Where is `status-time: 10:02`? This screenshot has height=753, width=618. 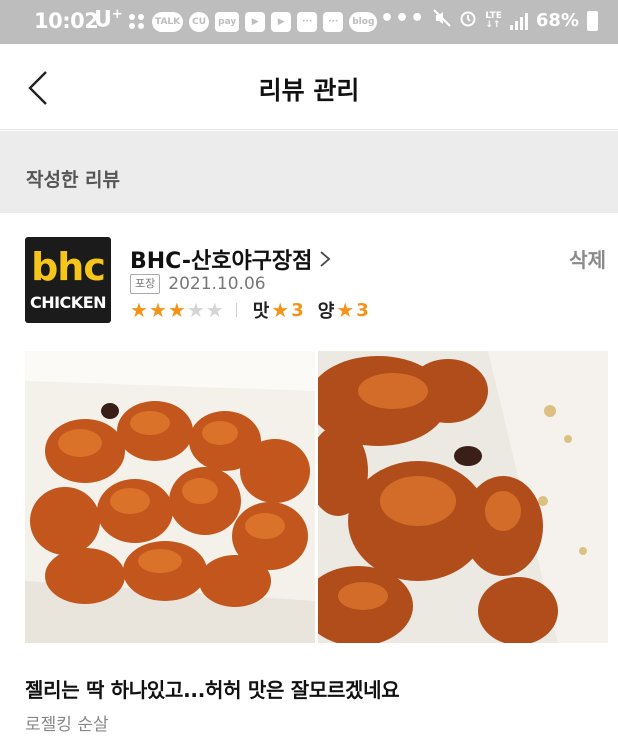 status-time: 10:02 is located at coordinates (66, 21).